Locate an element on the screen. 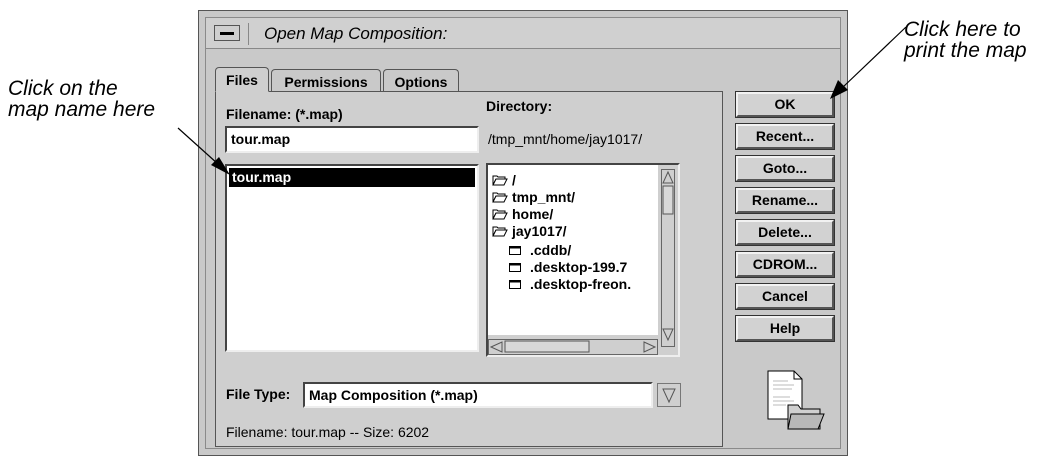 The image size is (1052, 460). filename-label: Filename: (*.map) is located at coordinates (284, 114).